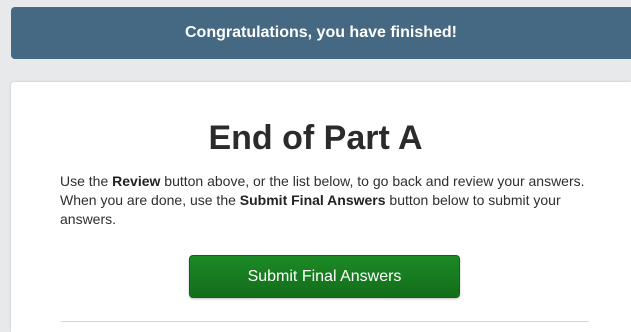  What do you see at coordinates (86, 181) in the screenshot?
I see `instructions-prefix: Use the` at bounding box center [86, 181].